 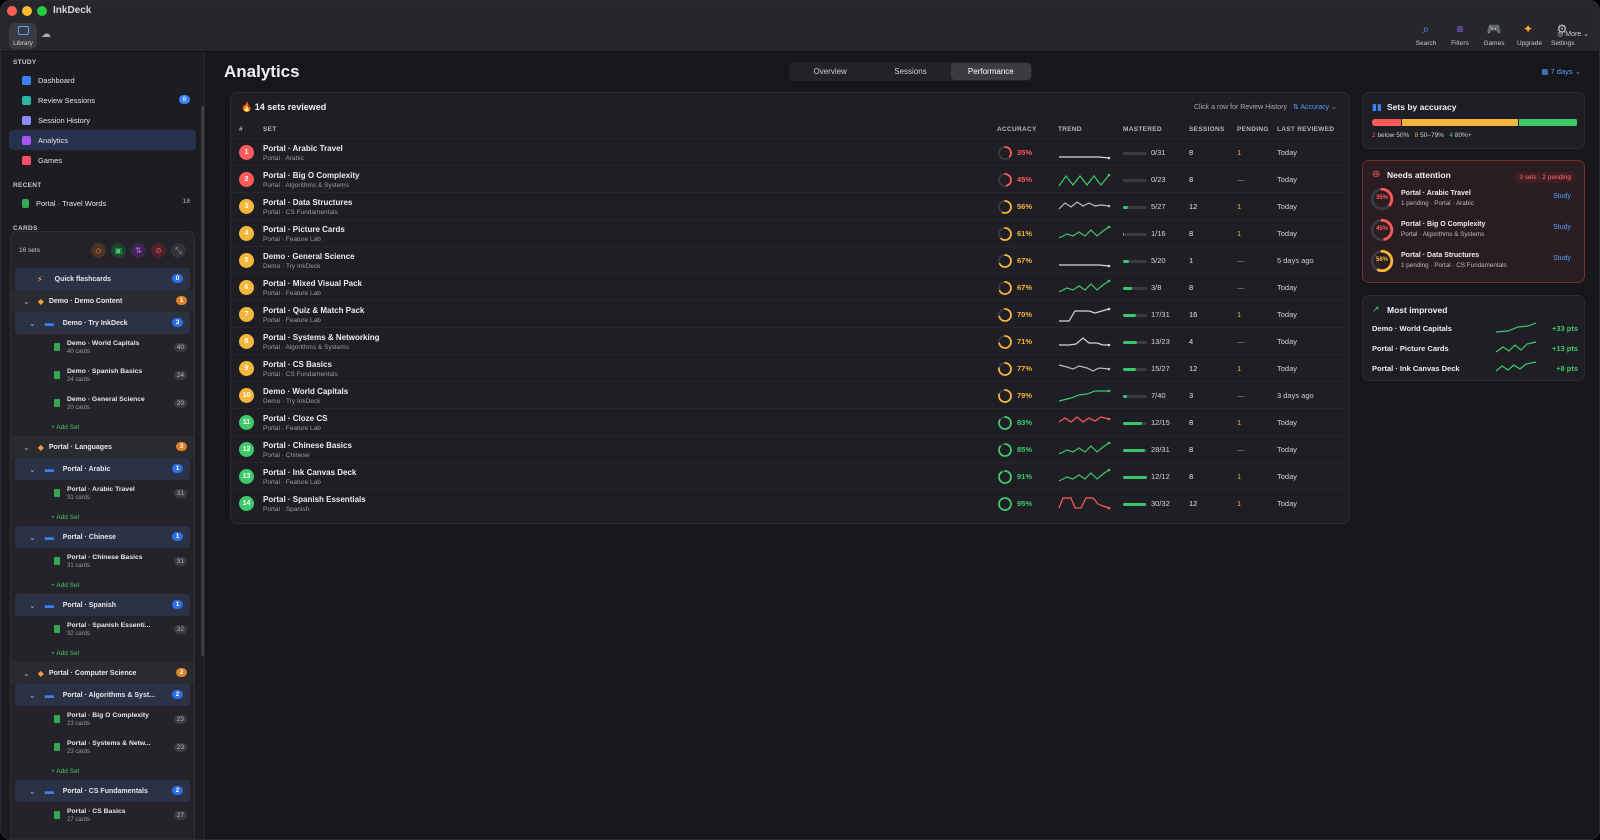 What do you see at coordinates (102, 160) in the screenshot?
I see `sidebar-item-games: Games` at bounding box center [102, 160].